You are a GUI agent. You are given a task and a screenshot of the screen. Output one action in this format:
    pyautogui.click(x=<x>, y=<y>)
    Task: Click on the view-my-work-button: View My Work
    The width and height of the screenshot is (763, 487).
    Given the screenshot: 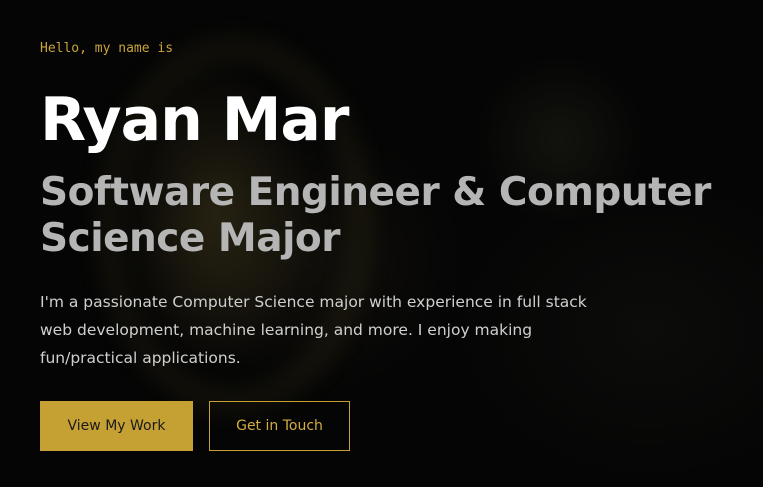 What is the action you would take?
    pyautogui.click(x=116, y=426)
    